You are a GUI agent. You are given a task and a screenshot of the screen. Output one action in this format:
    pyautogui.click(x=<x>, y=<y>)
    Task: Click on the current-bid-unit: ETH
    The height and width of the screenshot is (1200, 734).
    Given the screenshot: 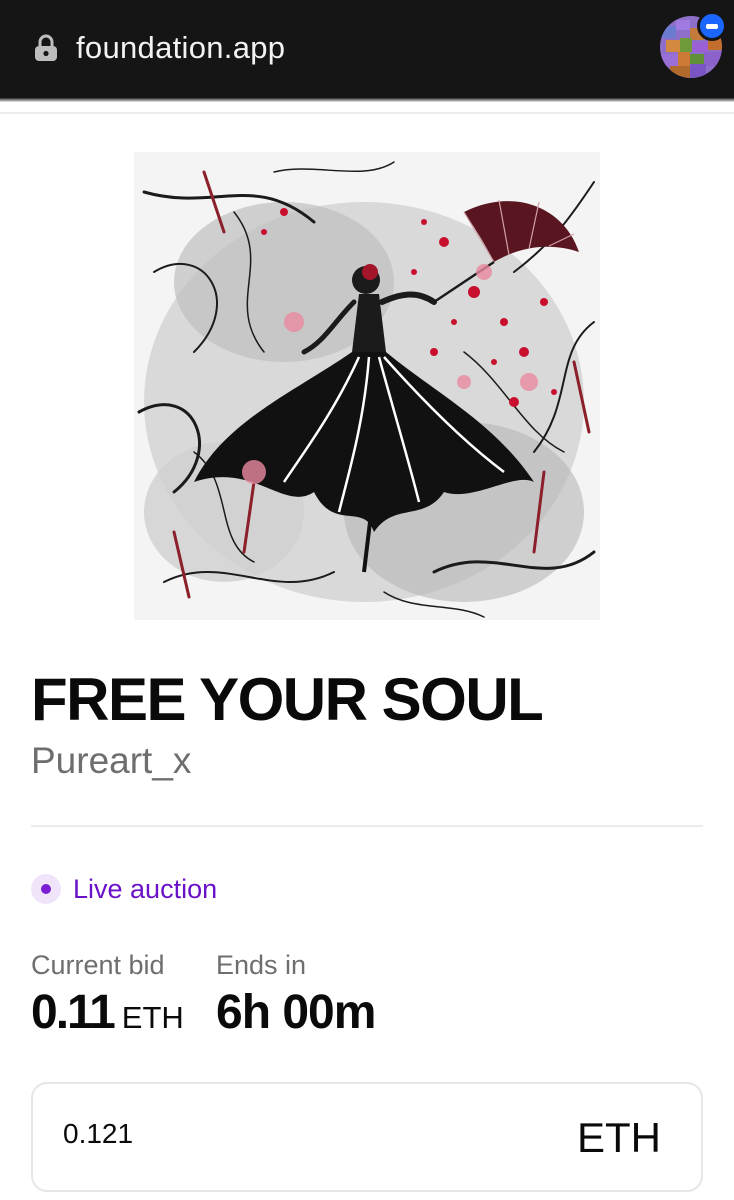 What is the action you would take?
    pyautogui.click(x=152, y=1017)
    